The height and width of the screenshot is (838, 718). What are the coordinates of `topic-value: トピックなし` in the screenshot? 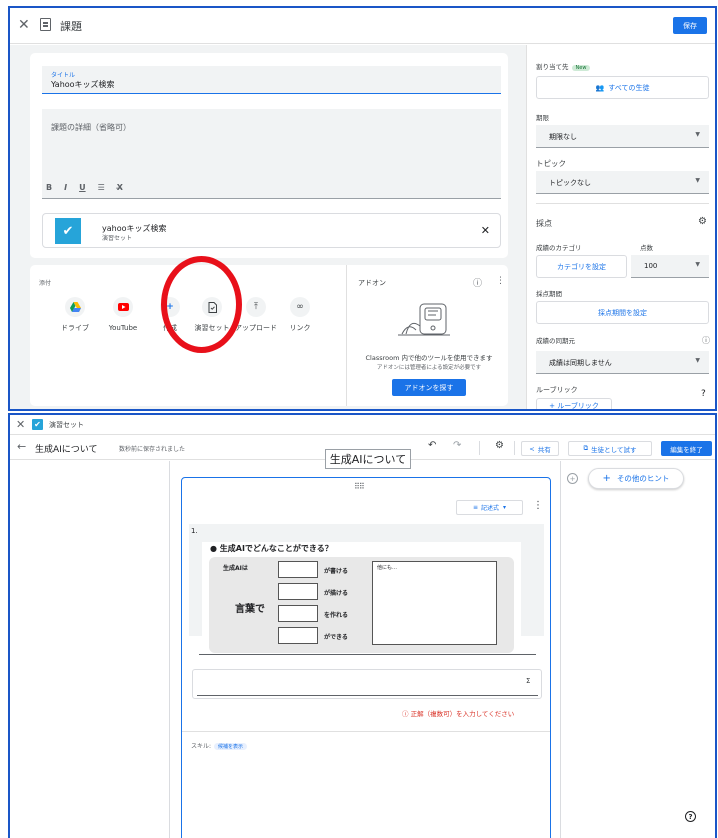 It's located at (570, 183).